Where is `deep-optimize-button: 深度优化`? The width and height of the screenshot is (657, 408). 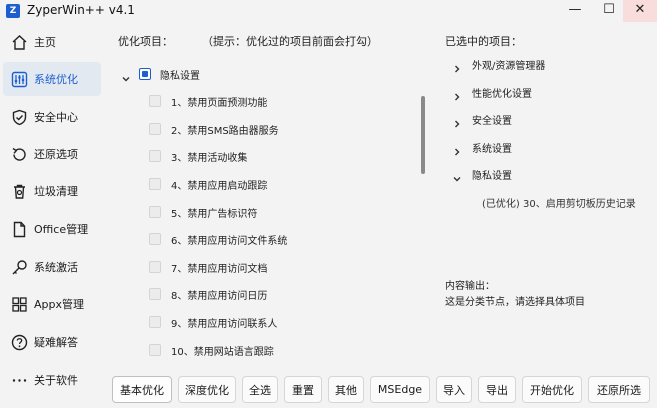 deep-optimize-button: 深度优化 is located at coordinates (207, 389).